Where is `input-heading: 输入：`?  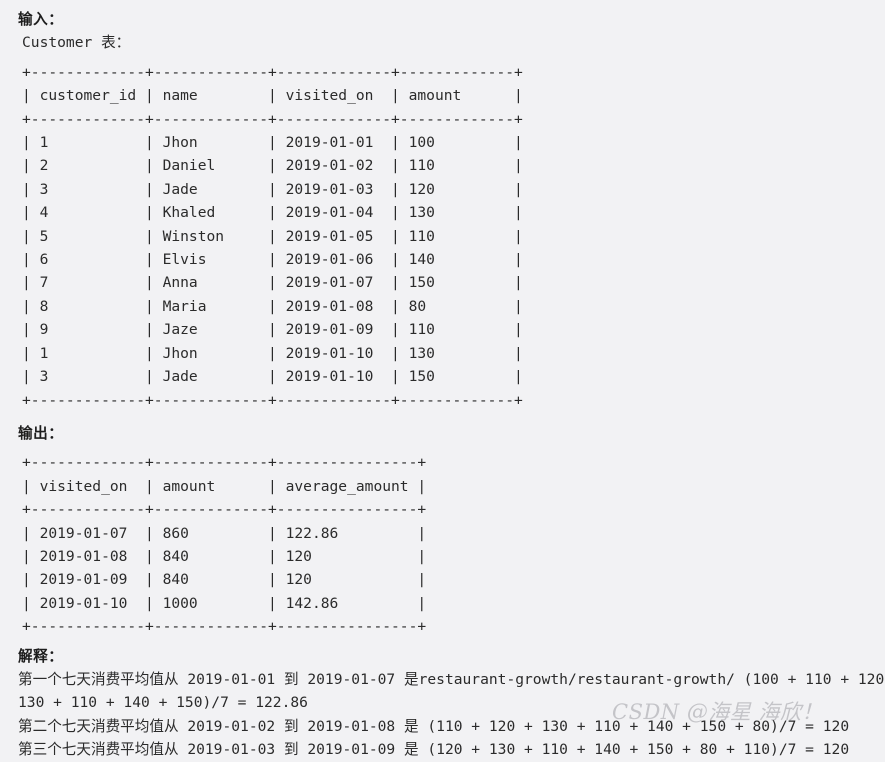 input-heading: 输入： is located at coordinates (41, 19).